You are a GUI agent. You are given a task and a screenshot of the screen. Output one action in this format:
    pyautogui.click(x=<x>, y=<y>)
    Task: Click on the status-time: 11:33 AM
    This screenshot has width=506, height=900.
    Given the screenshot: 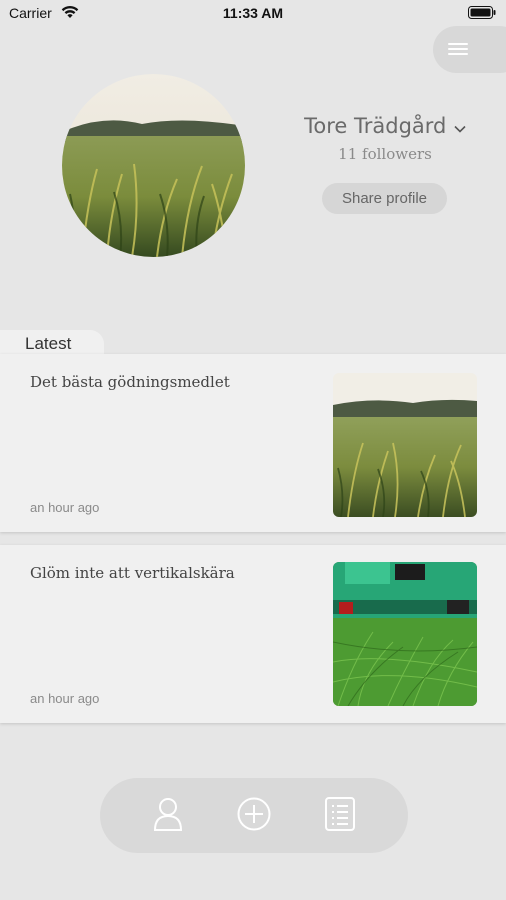 What is the action you would take?
    pyautogui.click(x=253, y=13)
    